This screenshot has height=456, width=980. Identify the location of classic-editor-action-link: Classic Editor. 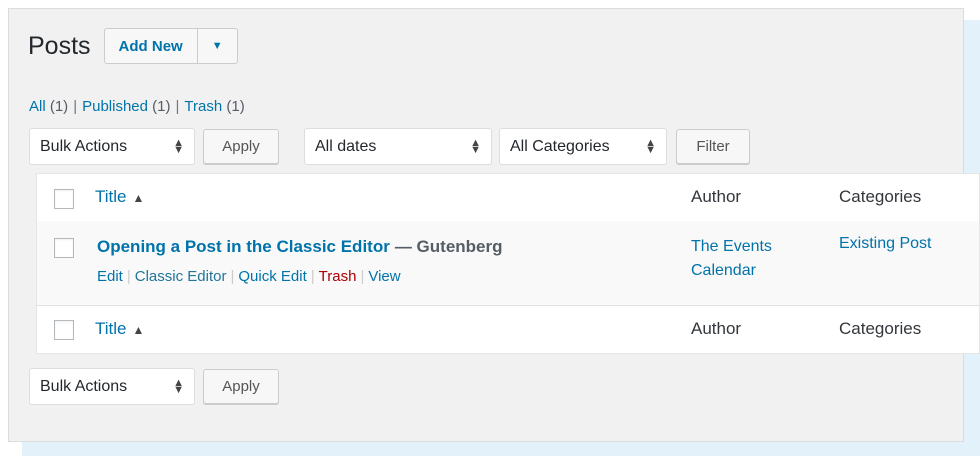
(181, 276).